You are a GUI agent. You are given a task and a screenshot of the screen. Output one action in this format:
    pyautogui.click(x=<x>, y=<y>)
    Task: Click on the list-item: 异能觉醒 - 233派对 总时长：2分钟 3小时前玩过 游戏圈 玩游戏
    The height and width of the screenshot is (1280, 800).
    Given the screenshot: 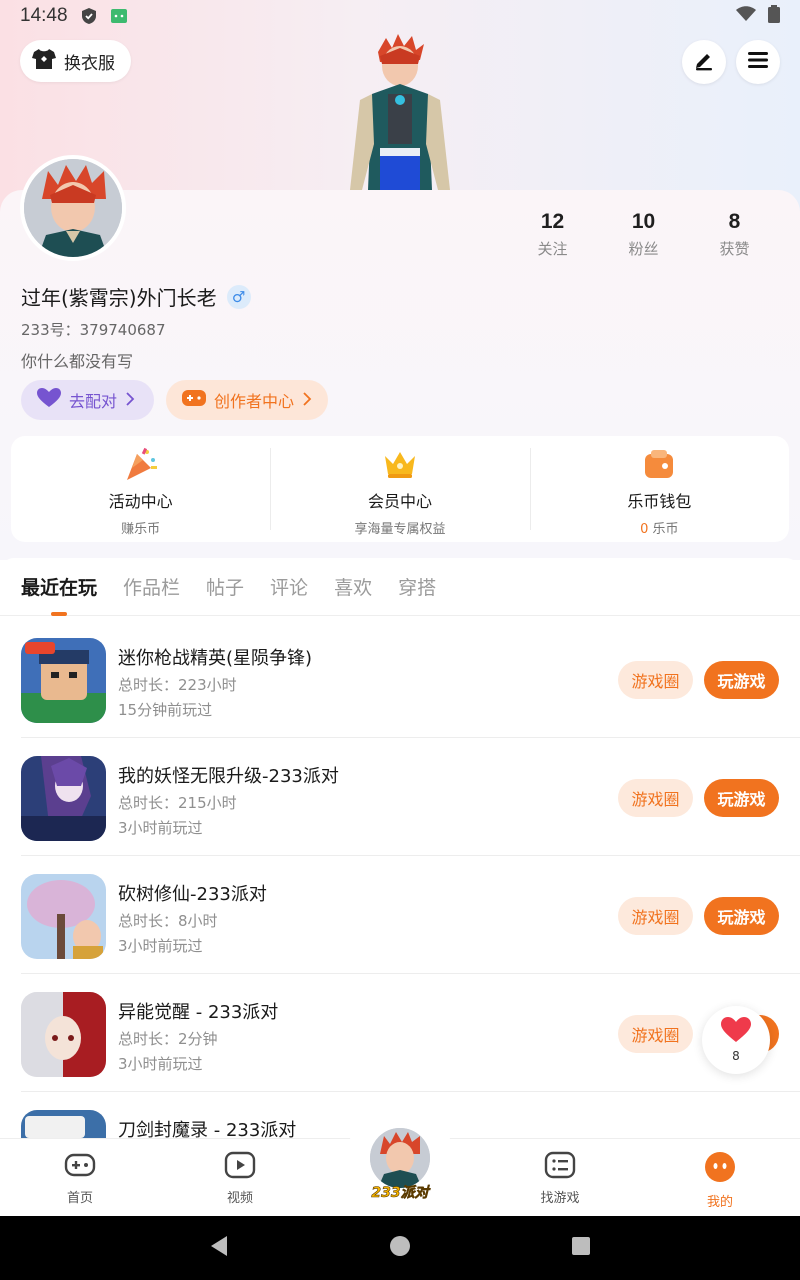 What is the action you would take?
    pyautogui.click(x=400, y=1033)
    